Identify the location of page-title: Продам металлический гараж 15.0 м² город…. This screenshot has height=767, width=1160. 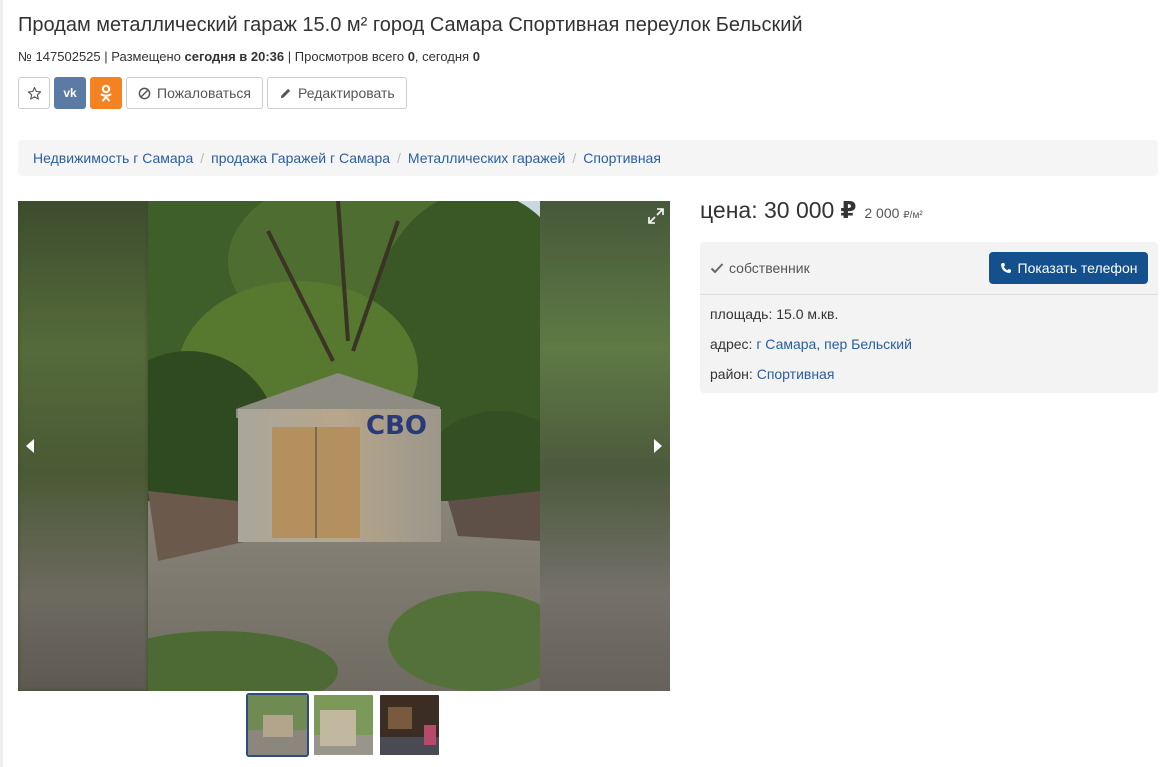
(410, 25).